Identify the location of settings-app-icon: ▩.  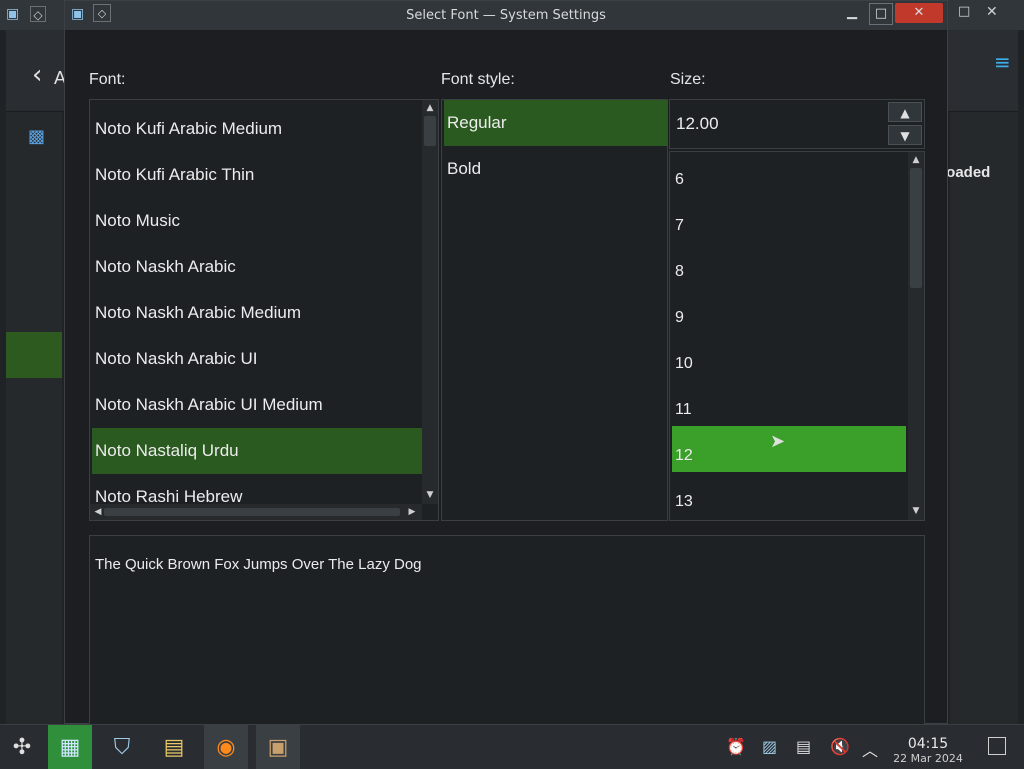
(36, 136).